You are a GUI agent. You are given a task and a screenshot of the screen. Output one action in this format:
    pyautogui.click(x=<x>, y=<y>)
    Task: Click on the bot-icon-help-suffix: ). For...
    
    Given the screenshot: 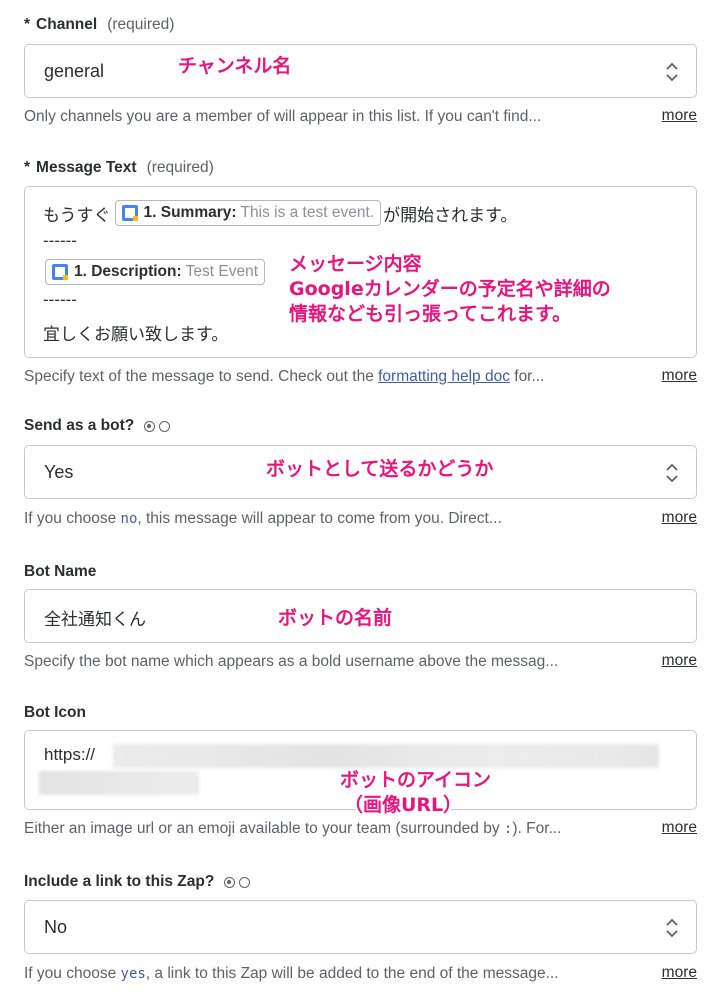 What is the action you would take?
    pyautogui.click(x=537, y=828)
    